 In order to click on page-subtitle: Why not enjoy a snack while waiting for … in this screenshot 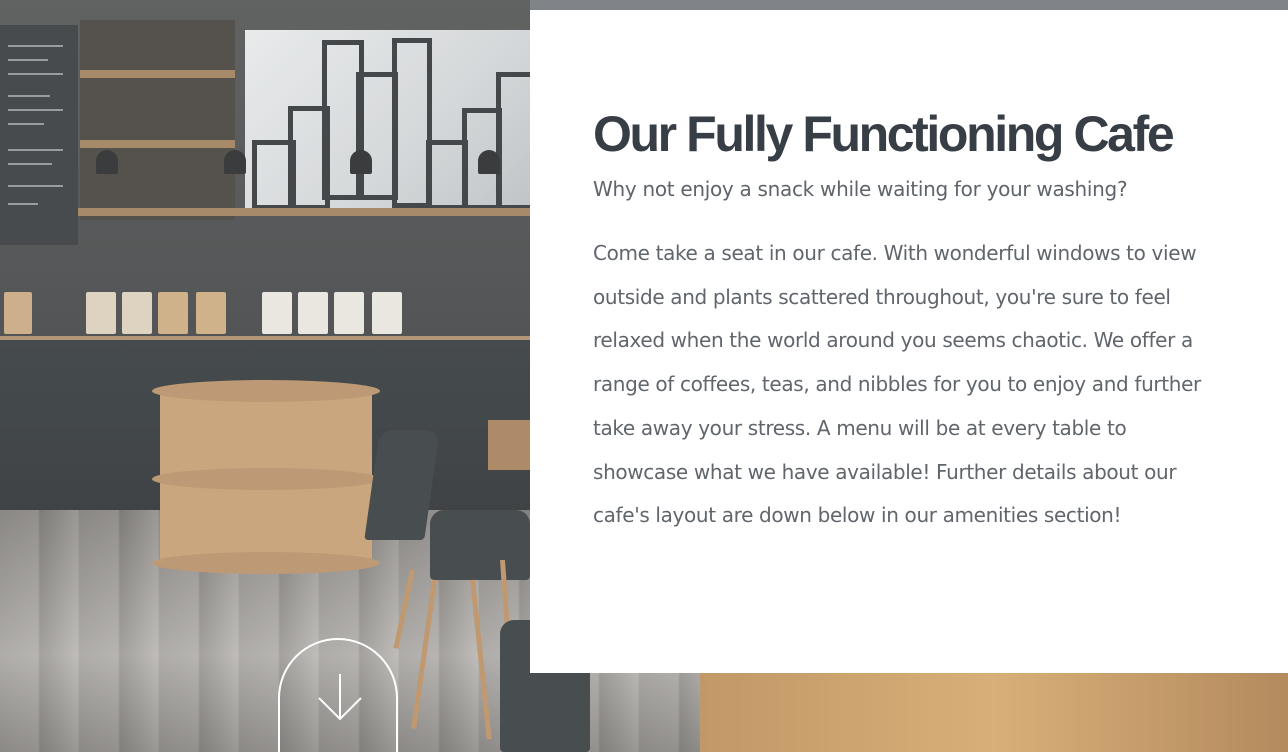, I will do `click(860, 189)`.